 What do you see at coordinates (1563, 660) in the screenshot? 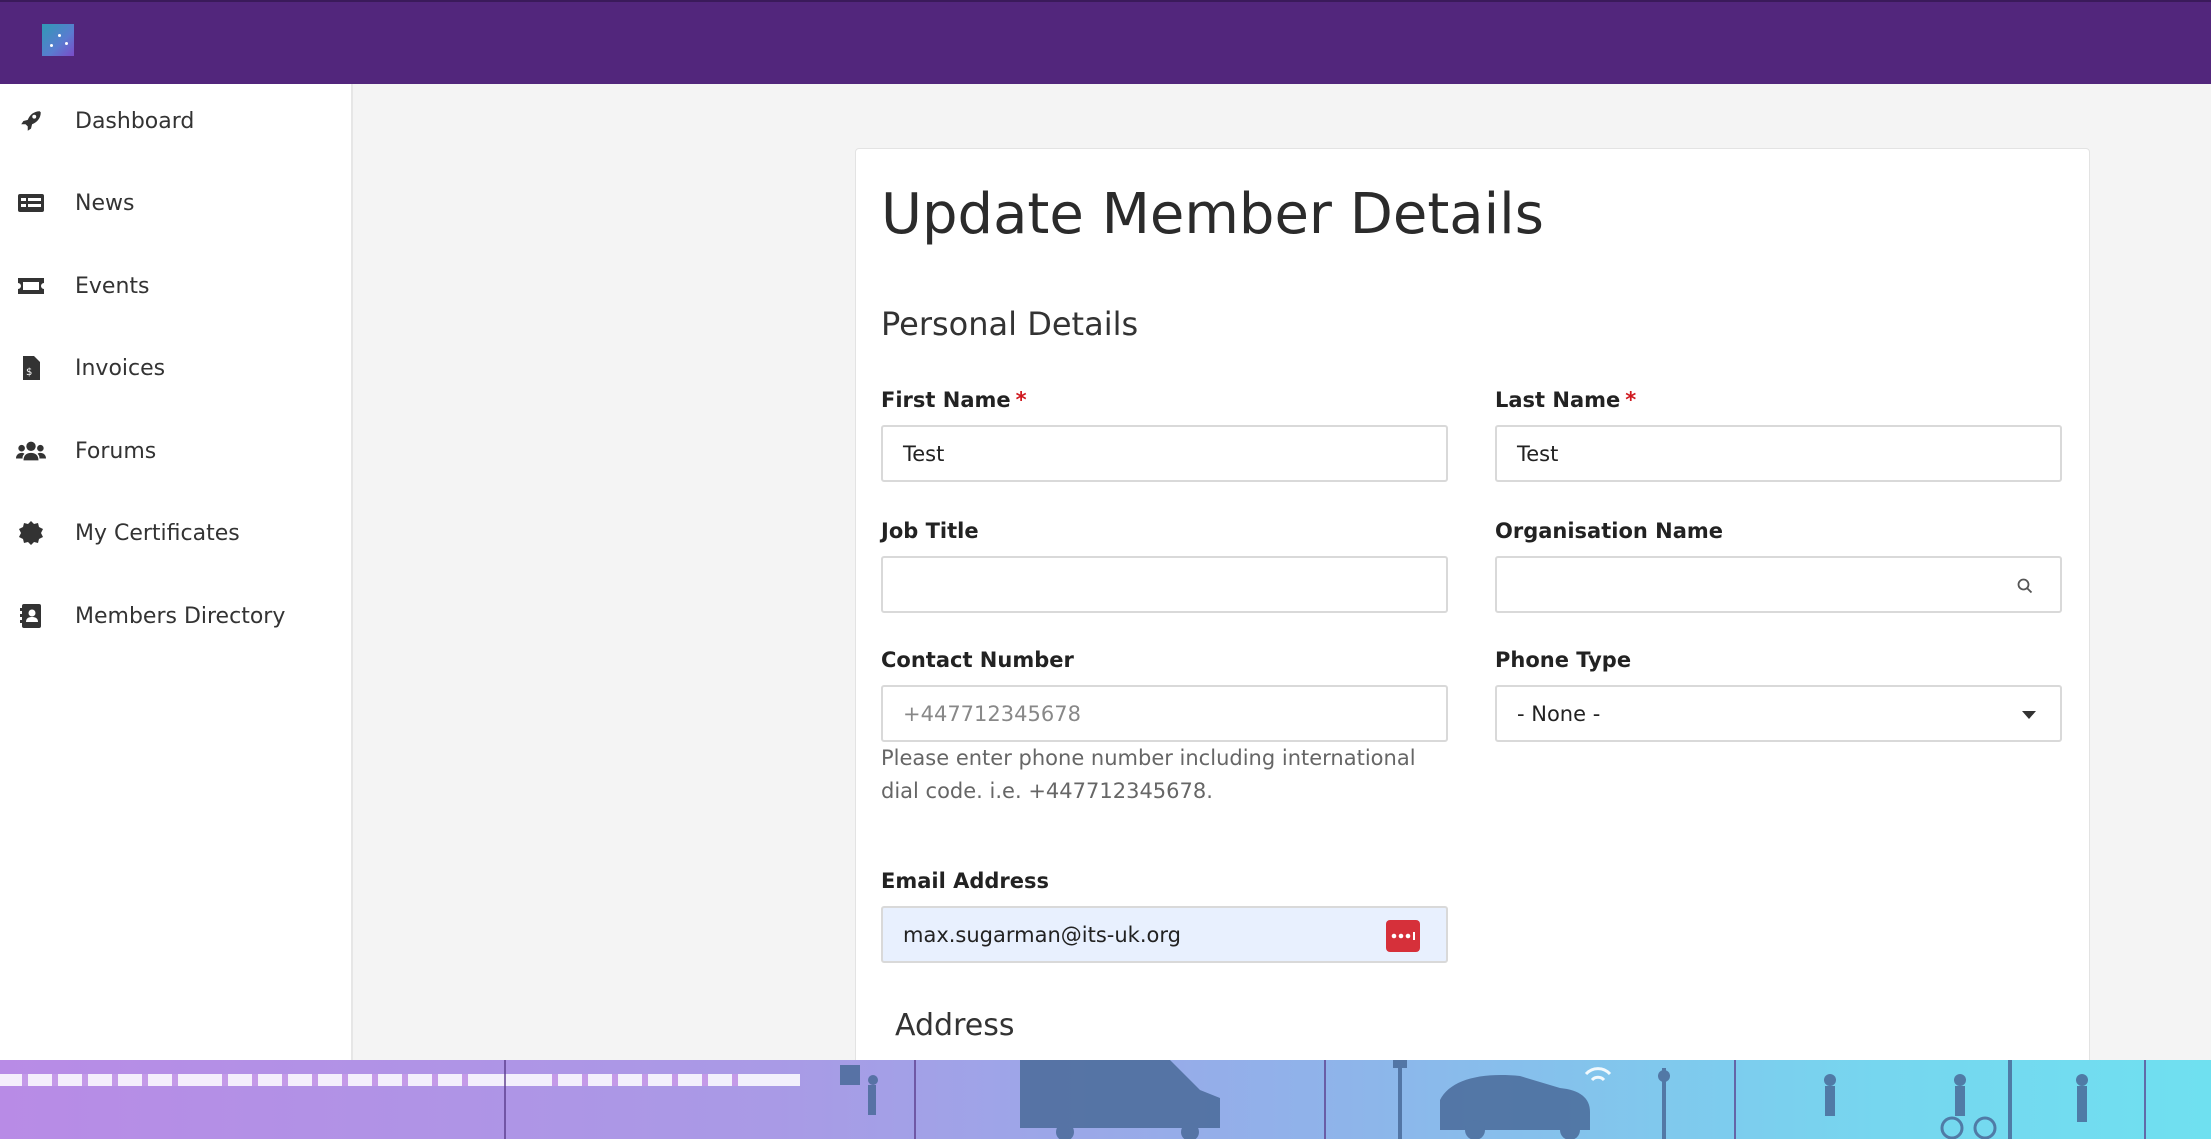
I see `phone-type-label: Phone Type` at bounding box center [1563, 660].